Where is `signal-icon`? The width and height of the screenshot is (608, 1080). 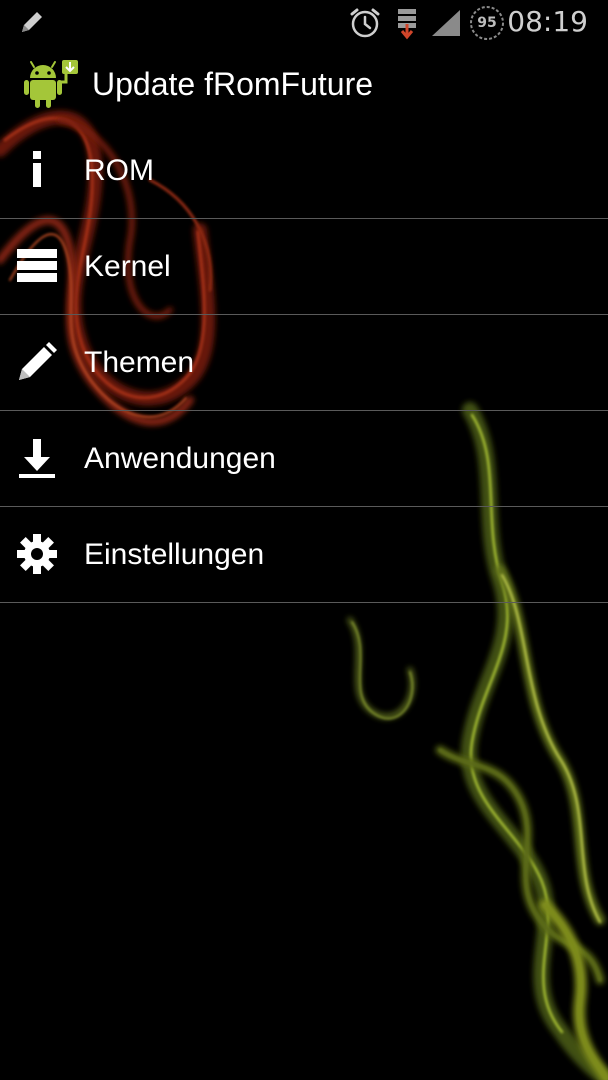 signal-icon is located at coordinates (446, 23).